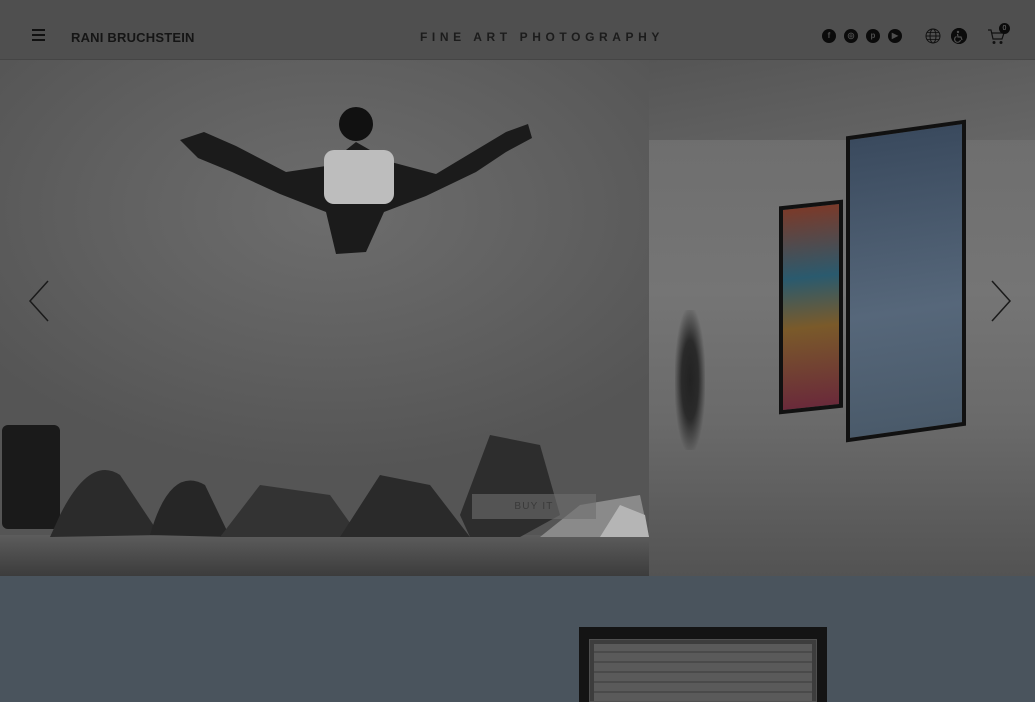  I want to click on gallery-print-pier, so click(906, 281).